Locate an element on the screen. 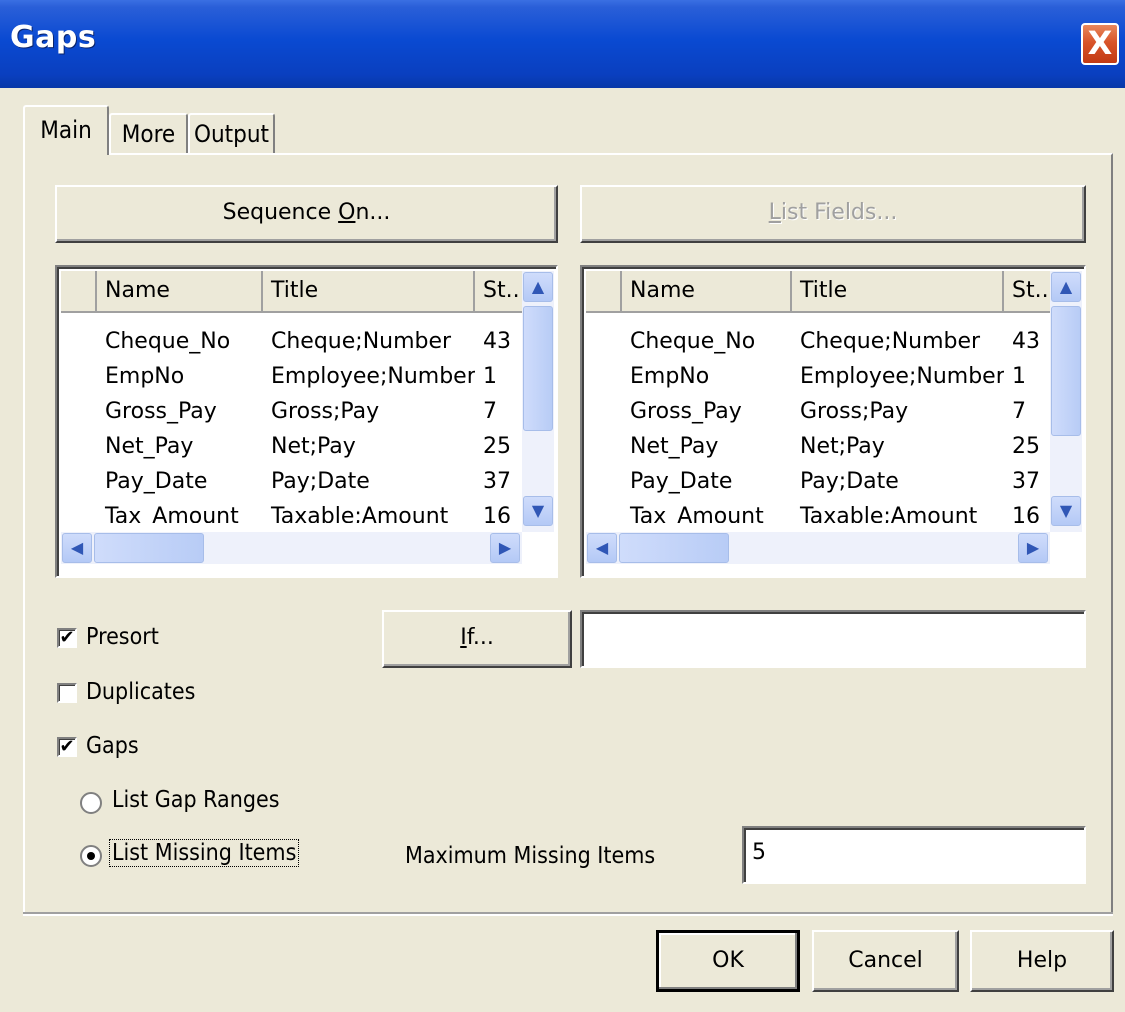  cell-start: 43 is located at coordinates (1026, 341).